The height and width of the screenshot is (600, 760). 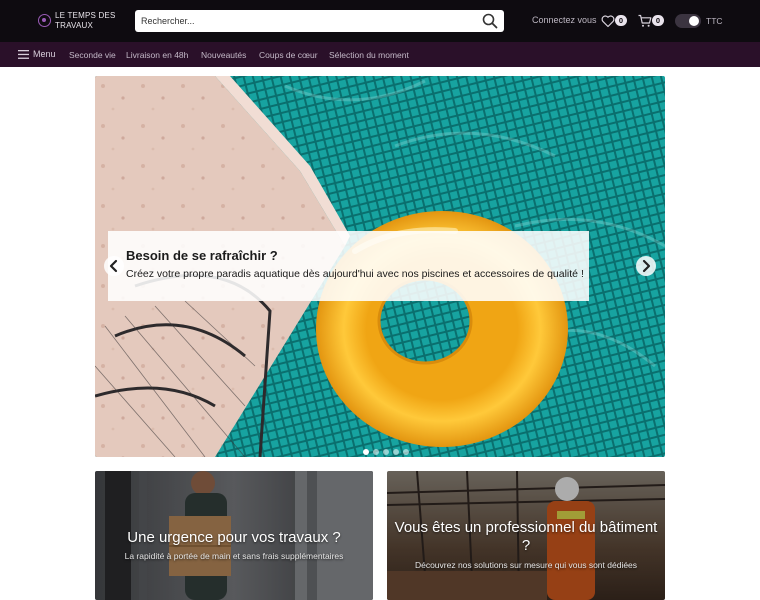 What do you see at coordinates (288, 55) in the screenshot?
I see `nav-item-coups-de-coeur: Coups de cœur` at bounding box center [288, 55].